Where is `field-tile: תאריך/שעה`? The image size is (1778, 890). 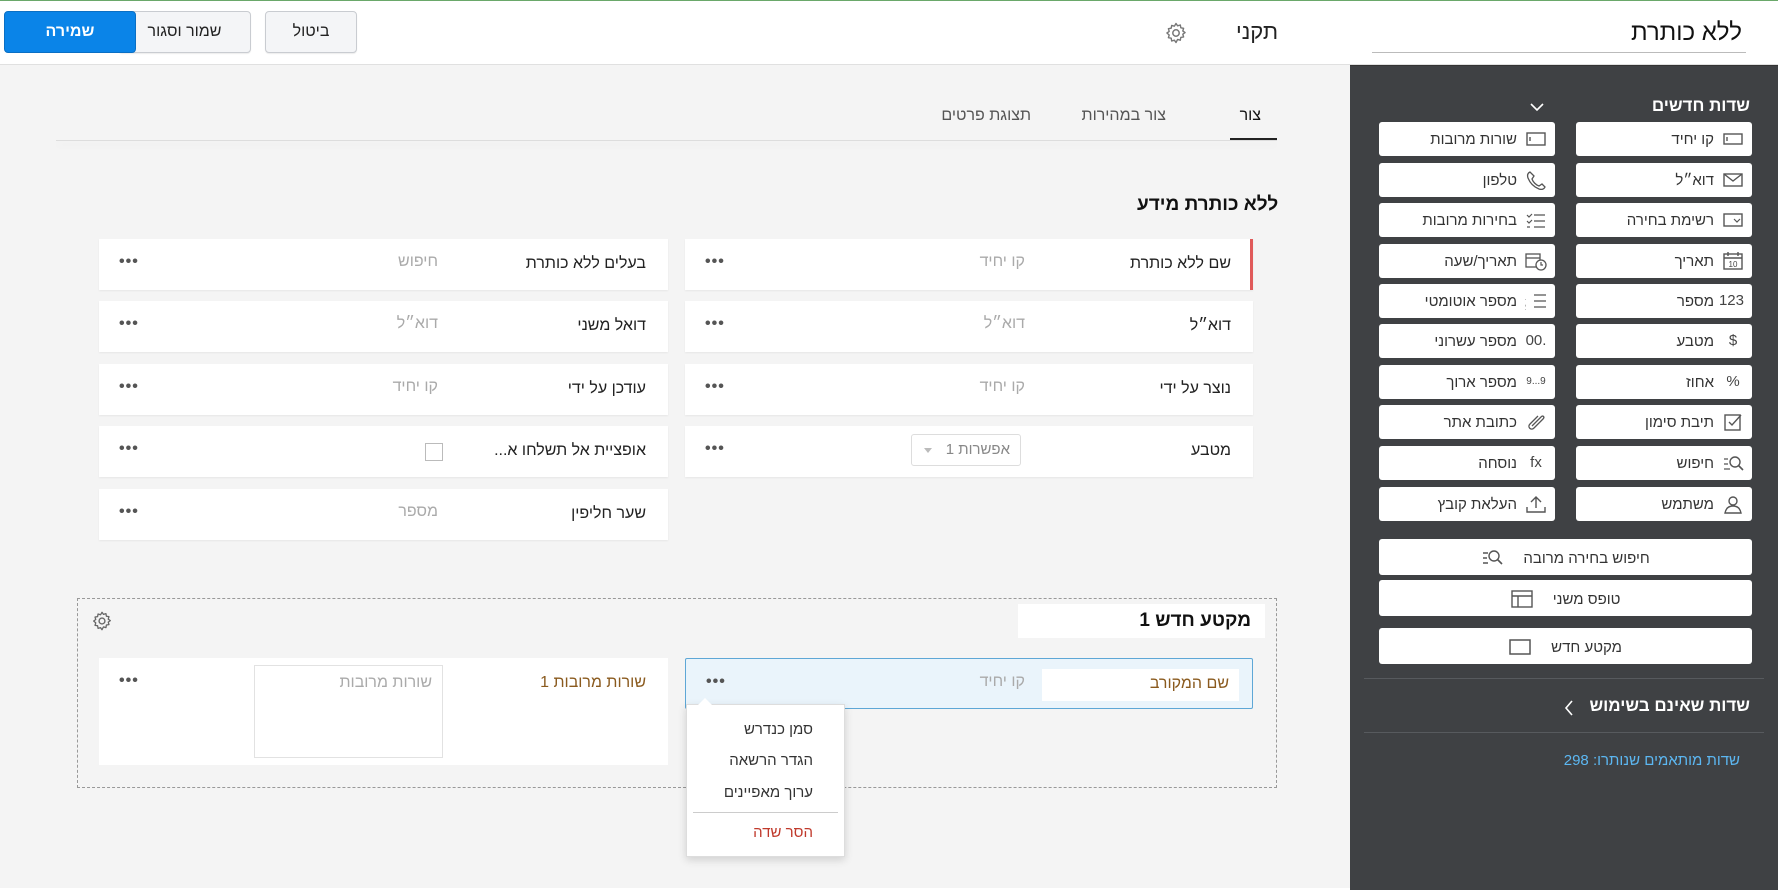 field-tile: תאריך/שעה is located at coordinates (1467, 261).